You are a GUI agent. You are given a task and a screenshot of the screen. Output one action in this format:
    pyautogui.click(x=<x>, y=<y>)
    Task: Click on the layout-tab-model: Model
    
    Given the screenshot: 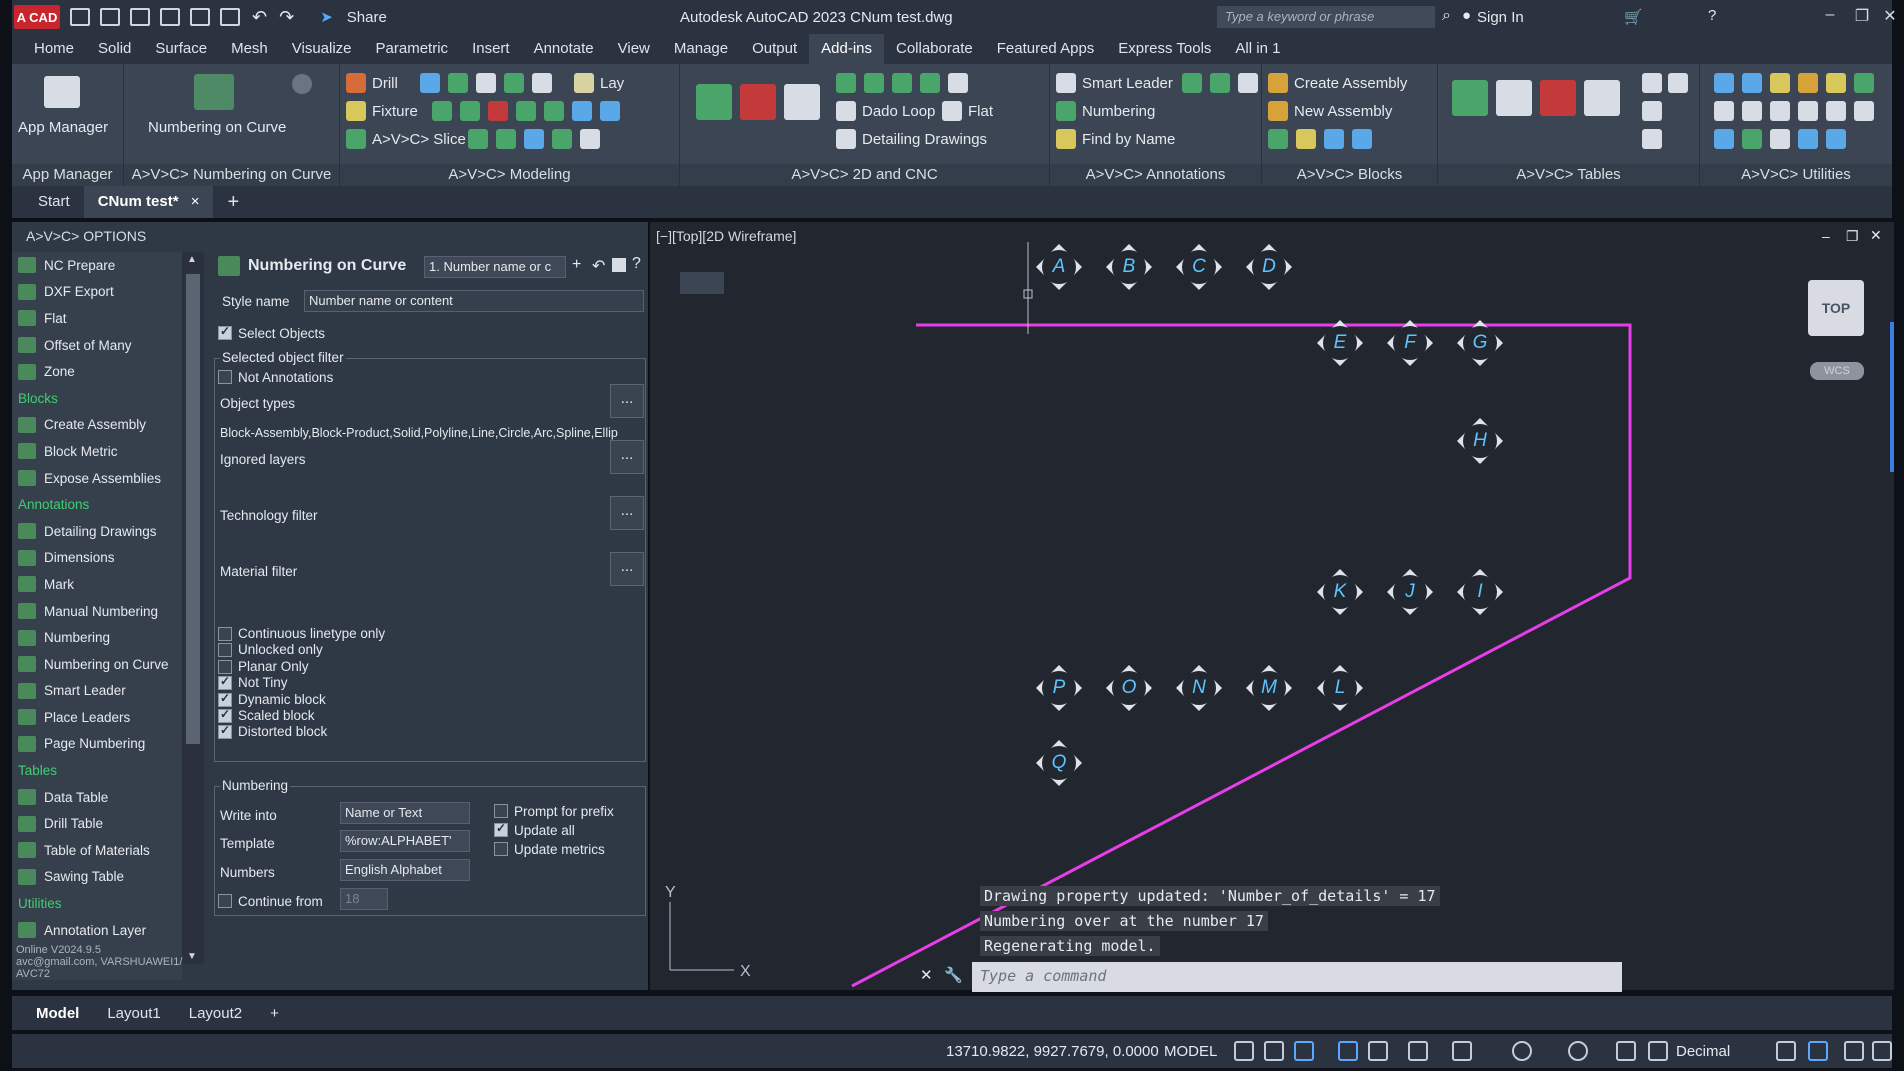 What is the action you would take?
    pyautogui.click(x=57, y=1013)
    